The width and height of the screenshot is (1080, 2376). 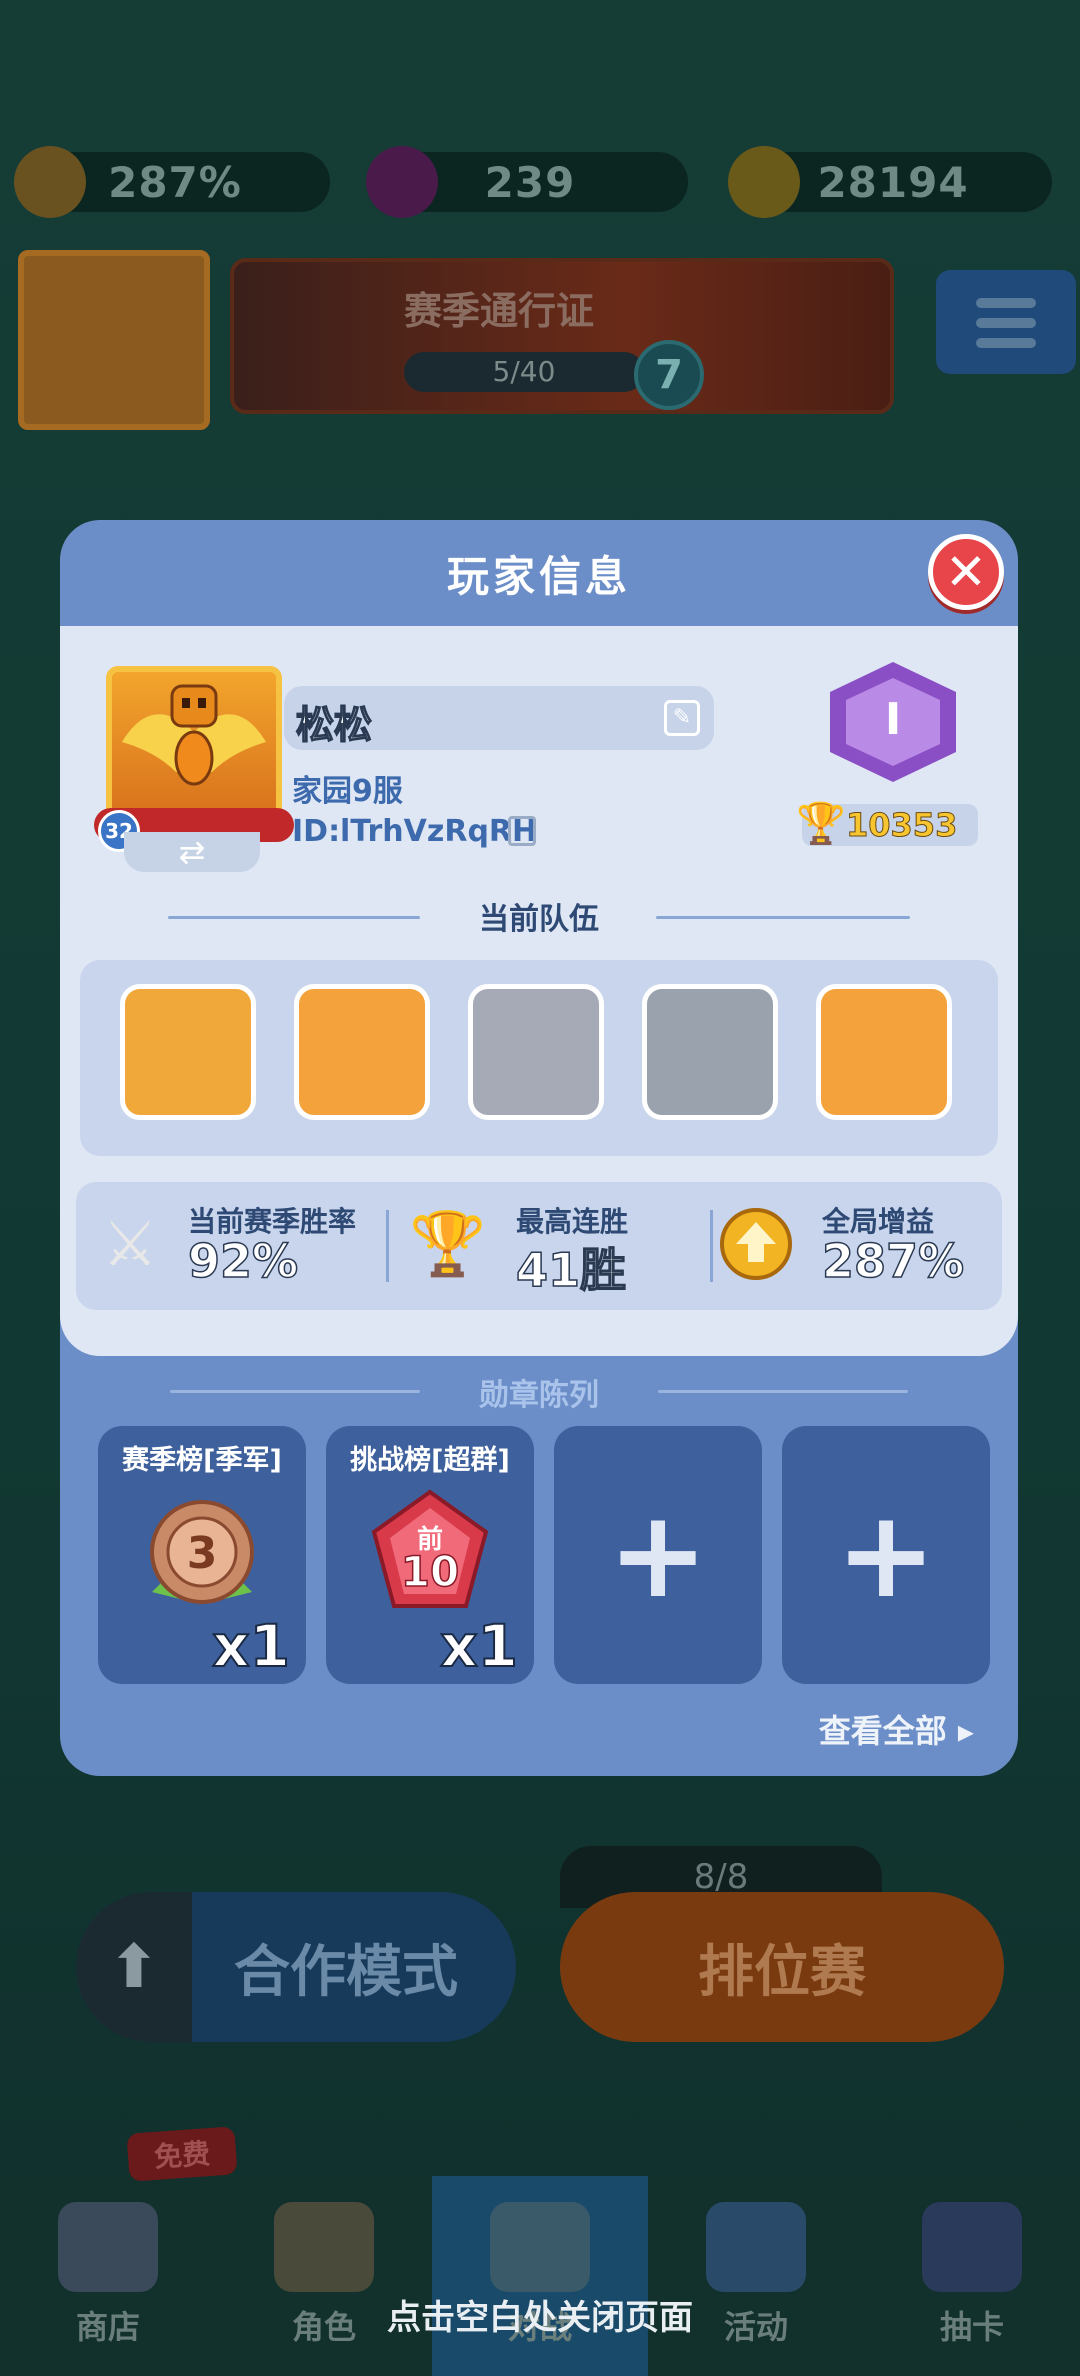 What do you see at coordinates (522, 831) in the screenshot?
I see `copy-id-icon` at bounding box center [522, 831].